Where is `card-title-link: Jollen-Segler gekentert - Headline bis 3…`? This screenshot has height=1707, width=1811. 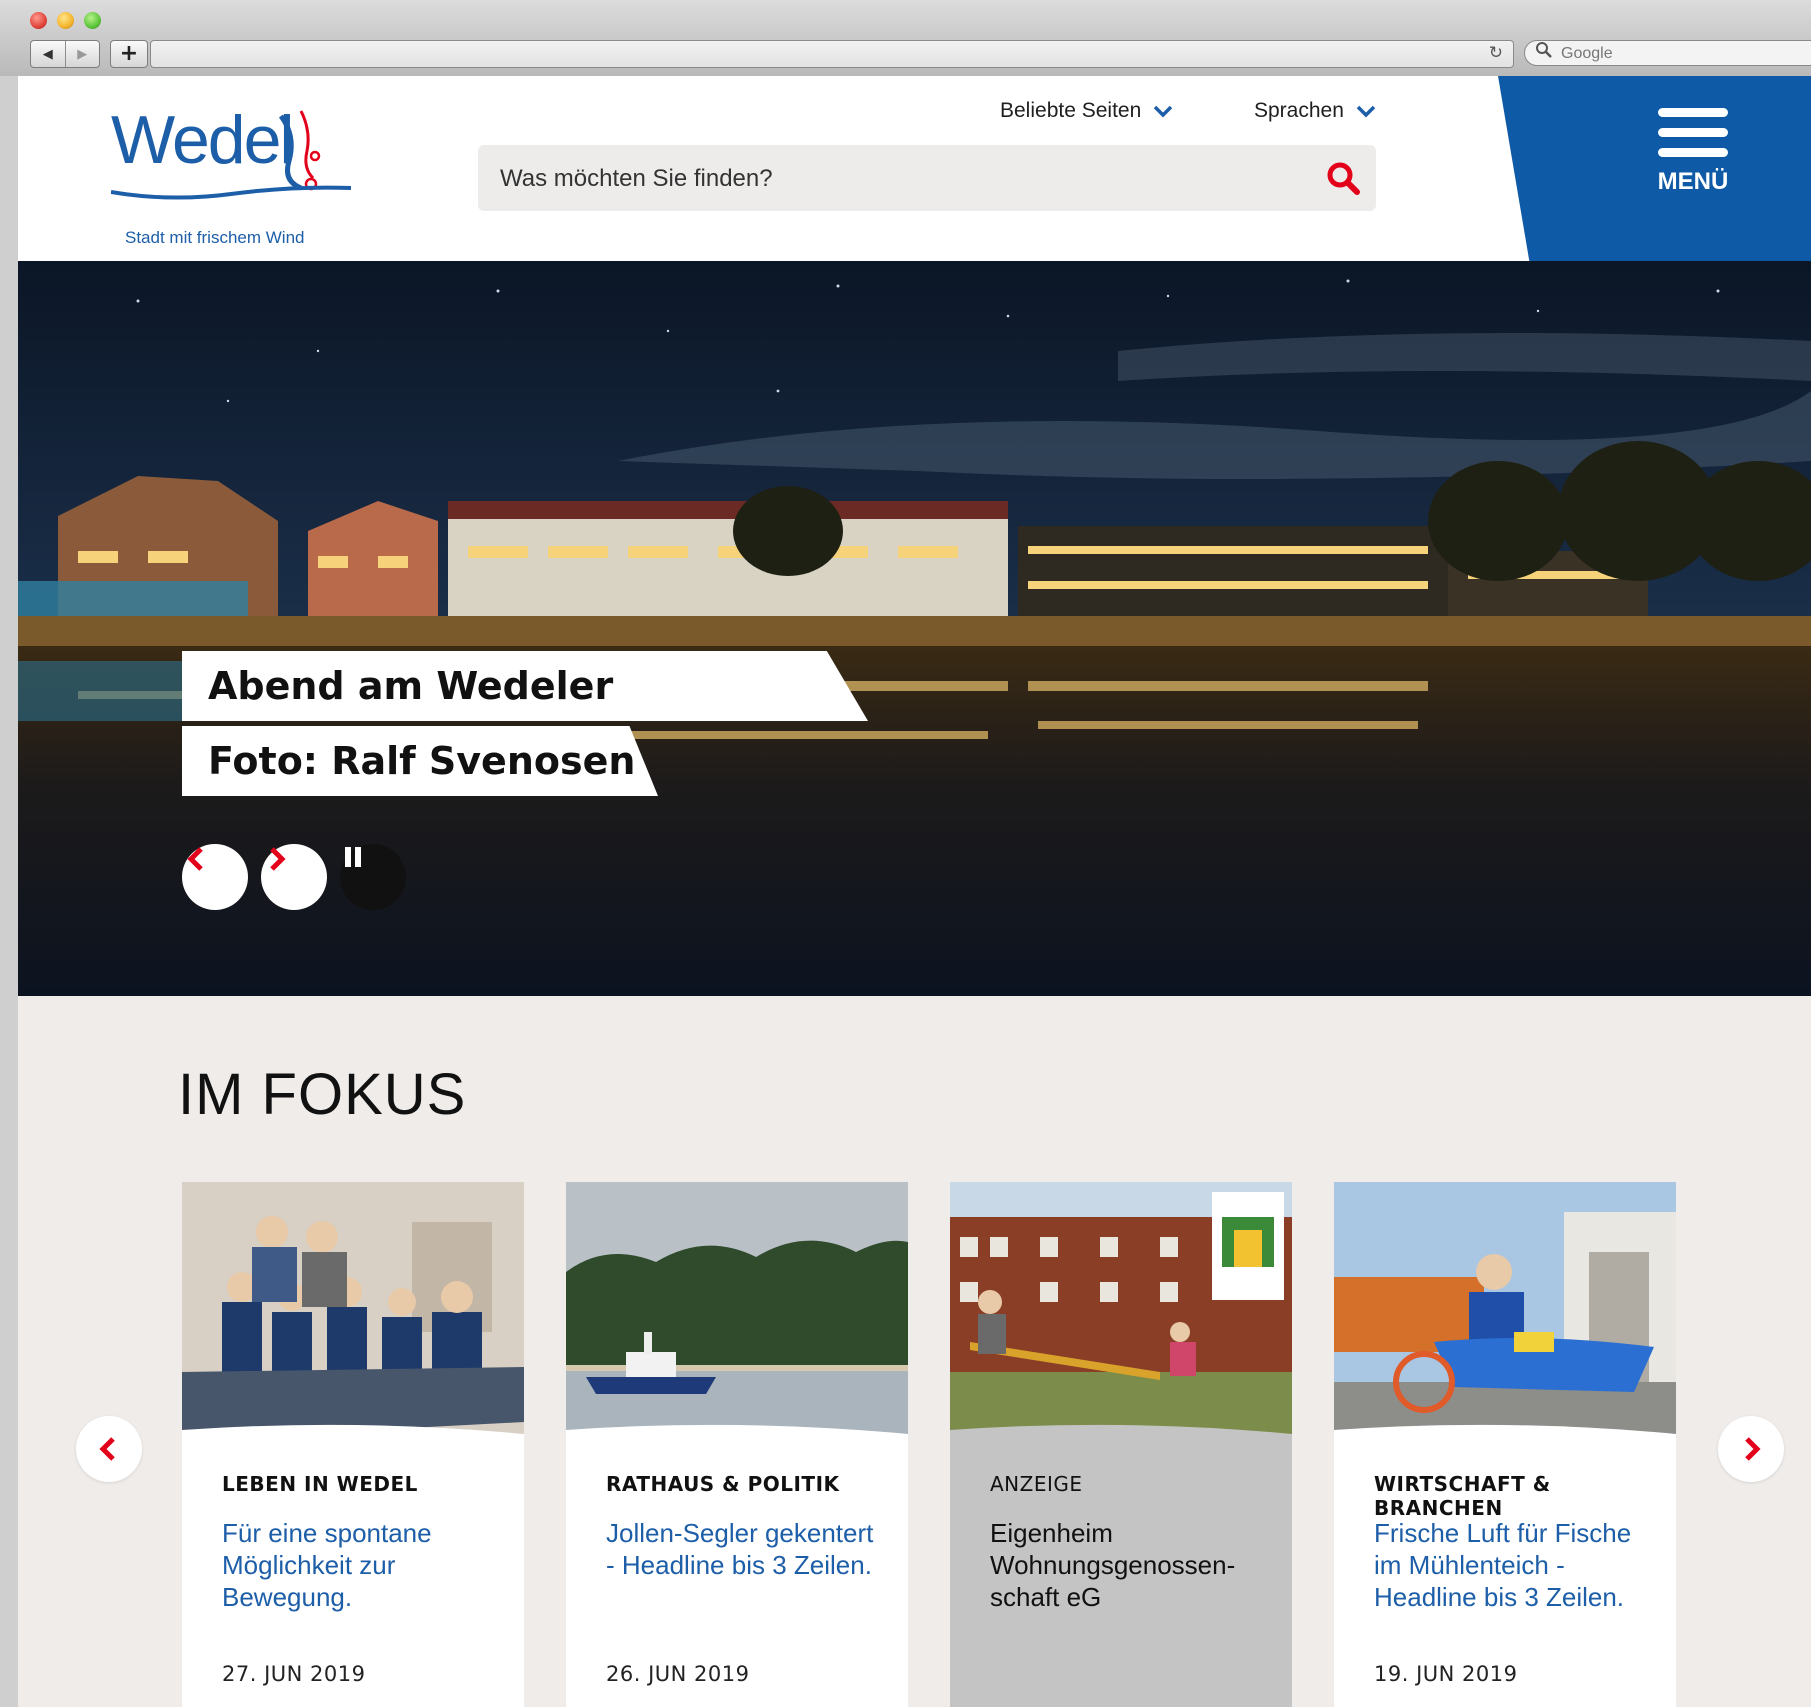 card-title-link: Jollen-Segler gekentert - Headline bis 3… is located at coordinates (746, 1549).